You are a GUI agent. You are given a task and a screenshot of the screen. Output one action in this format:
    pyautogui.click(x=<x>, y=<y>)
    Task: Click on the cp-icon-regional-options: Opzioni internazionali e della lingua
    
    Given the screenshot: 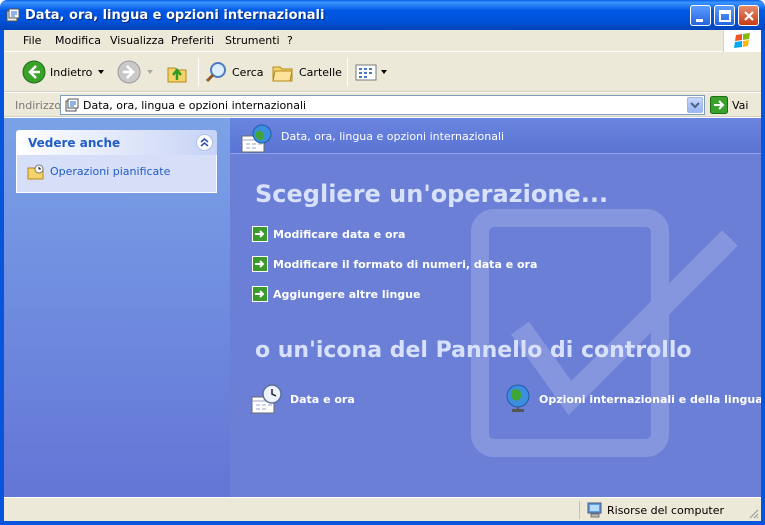 What is the action you would take?
    pyautogui.click(x=633, y=399)
    